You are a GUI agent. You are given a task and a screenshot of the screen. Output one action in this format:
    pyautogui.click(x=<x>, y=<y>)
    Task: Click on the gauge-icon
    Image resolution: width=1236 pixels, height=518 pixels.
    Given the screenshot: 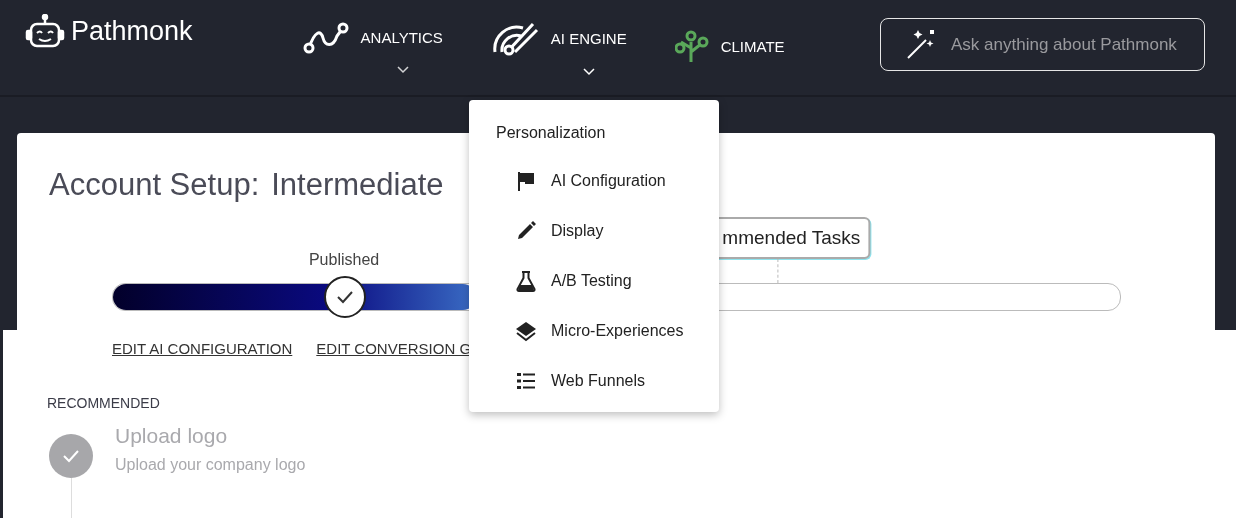 What is the action you would take?
    pyautogui.click(x=515, y=38)
    